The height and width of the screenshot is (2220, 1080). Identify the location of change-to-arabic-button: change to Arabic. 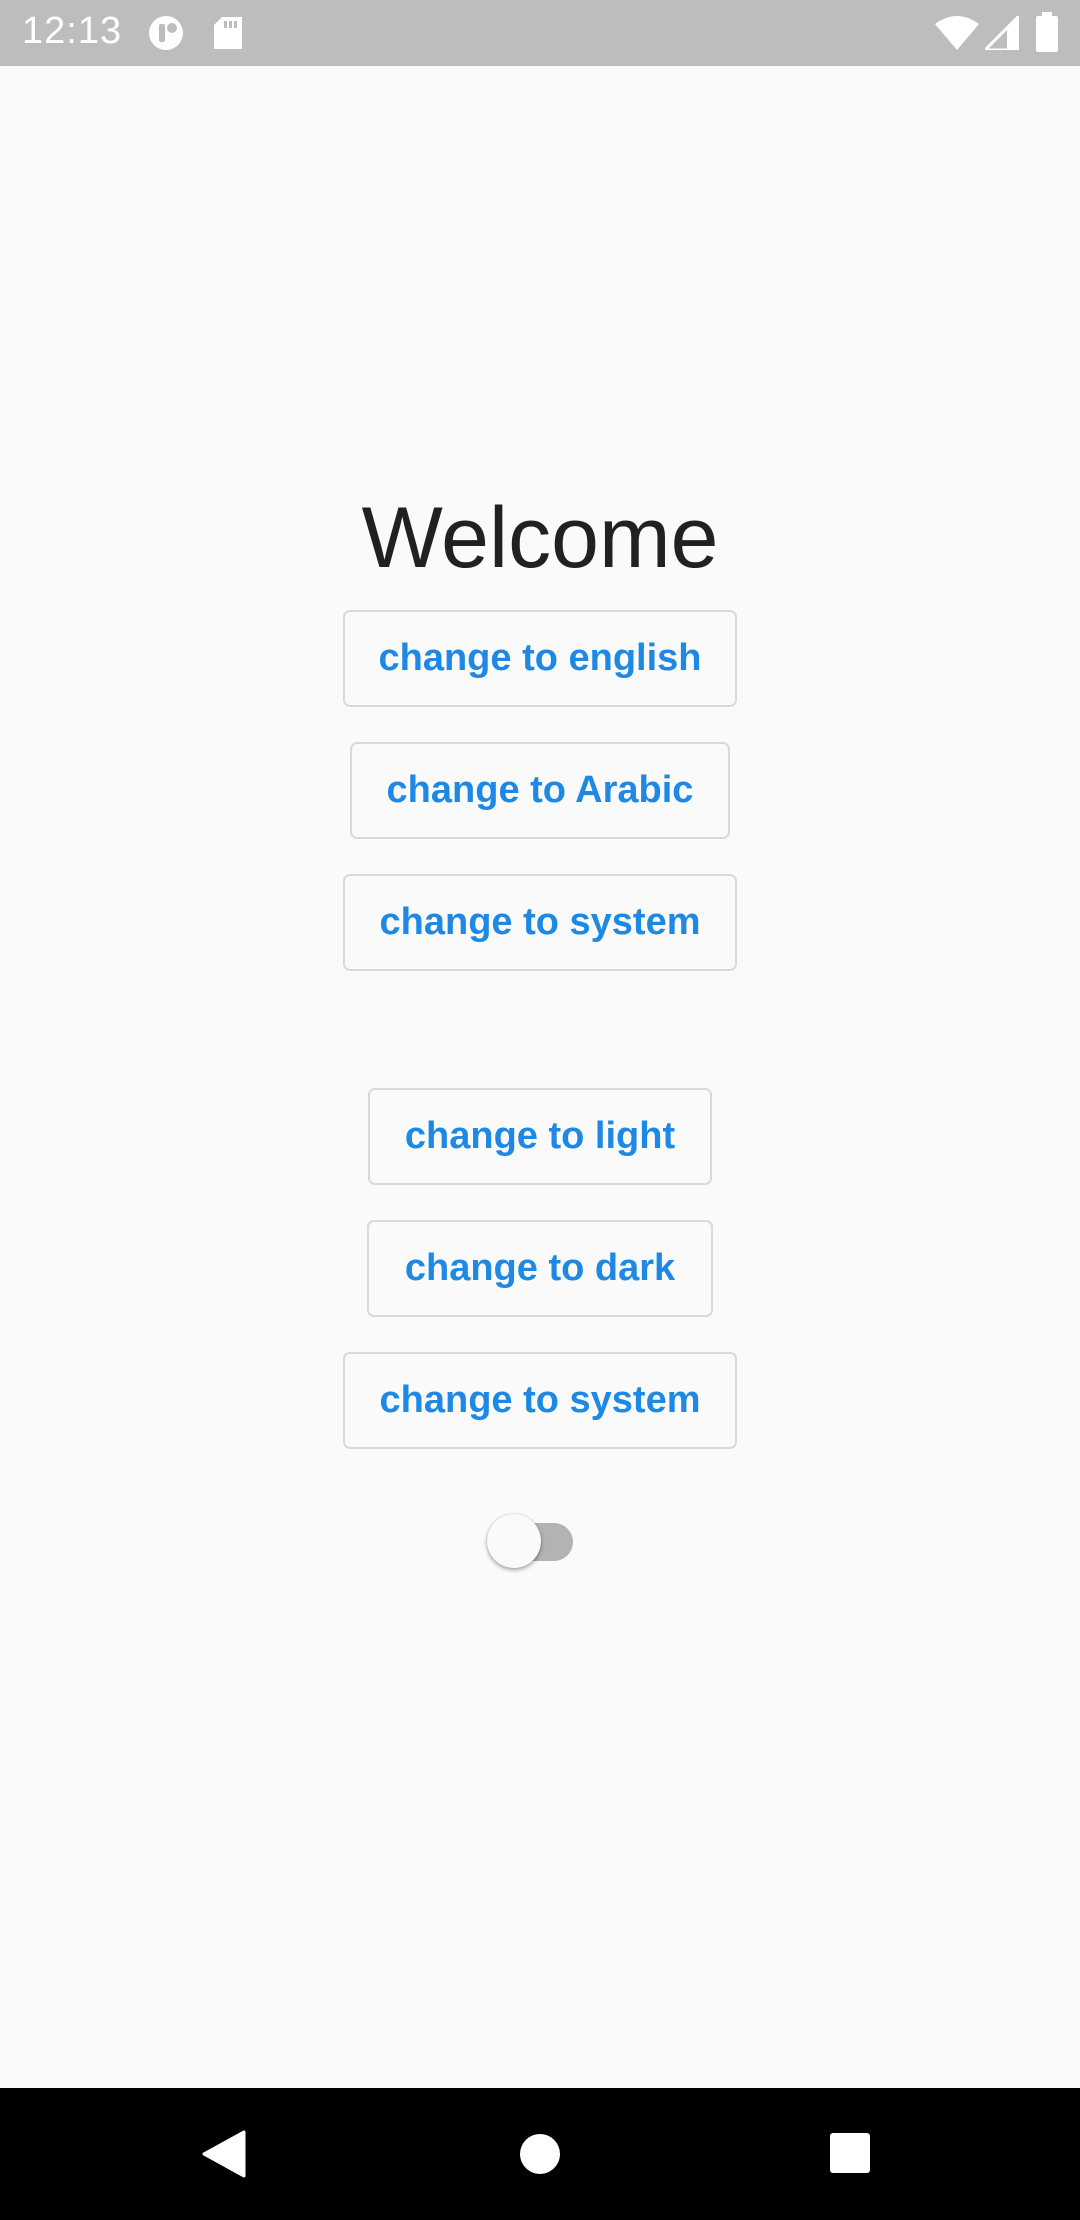
(540, 790).